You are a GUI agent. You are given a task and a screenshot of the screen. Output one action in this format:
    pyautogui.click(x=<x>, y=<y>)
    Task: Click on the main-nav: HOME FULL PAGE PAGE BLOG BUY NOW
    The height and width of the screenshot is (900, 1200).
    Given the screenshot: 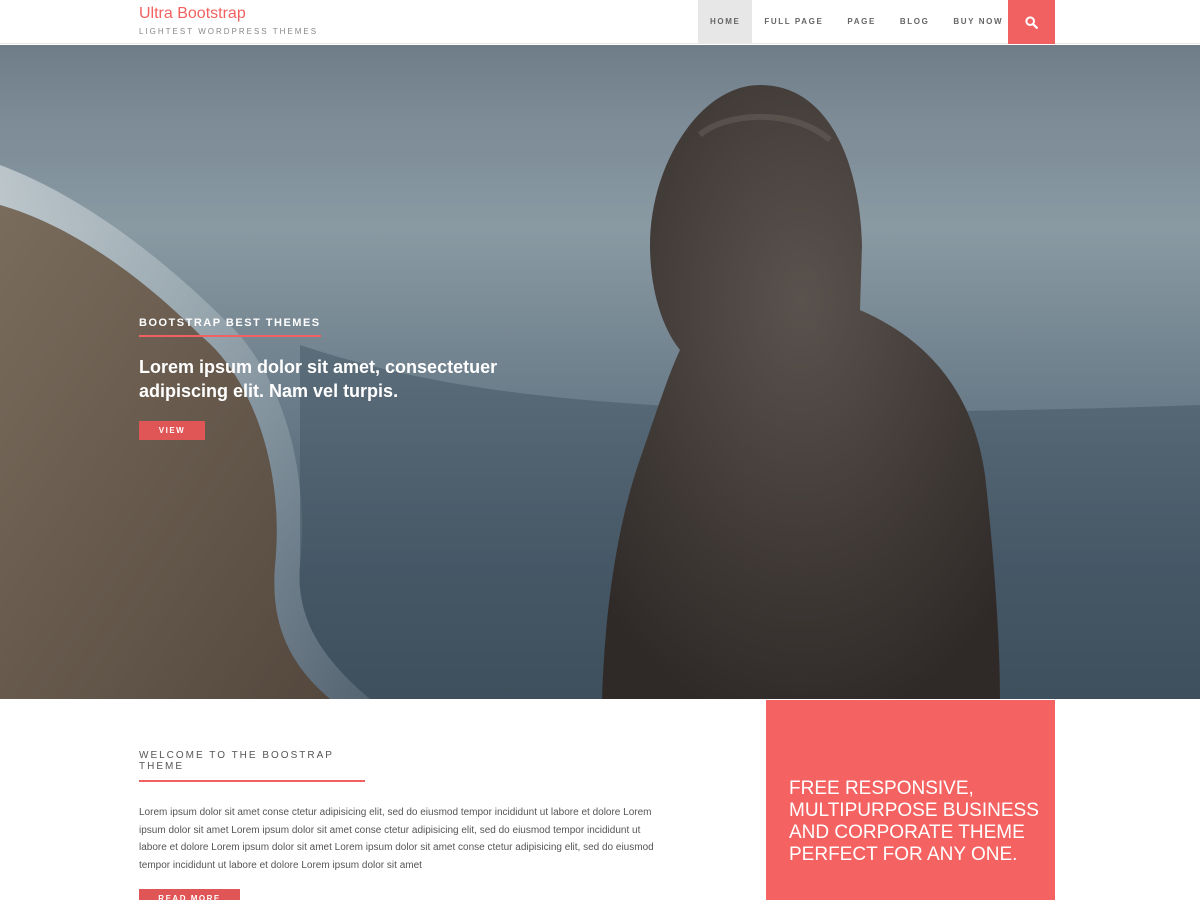 What is the action you would take?
    pyautogui.click(x=856, y=22)
    